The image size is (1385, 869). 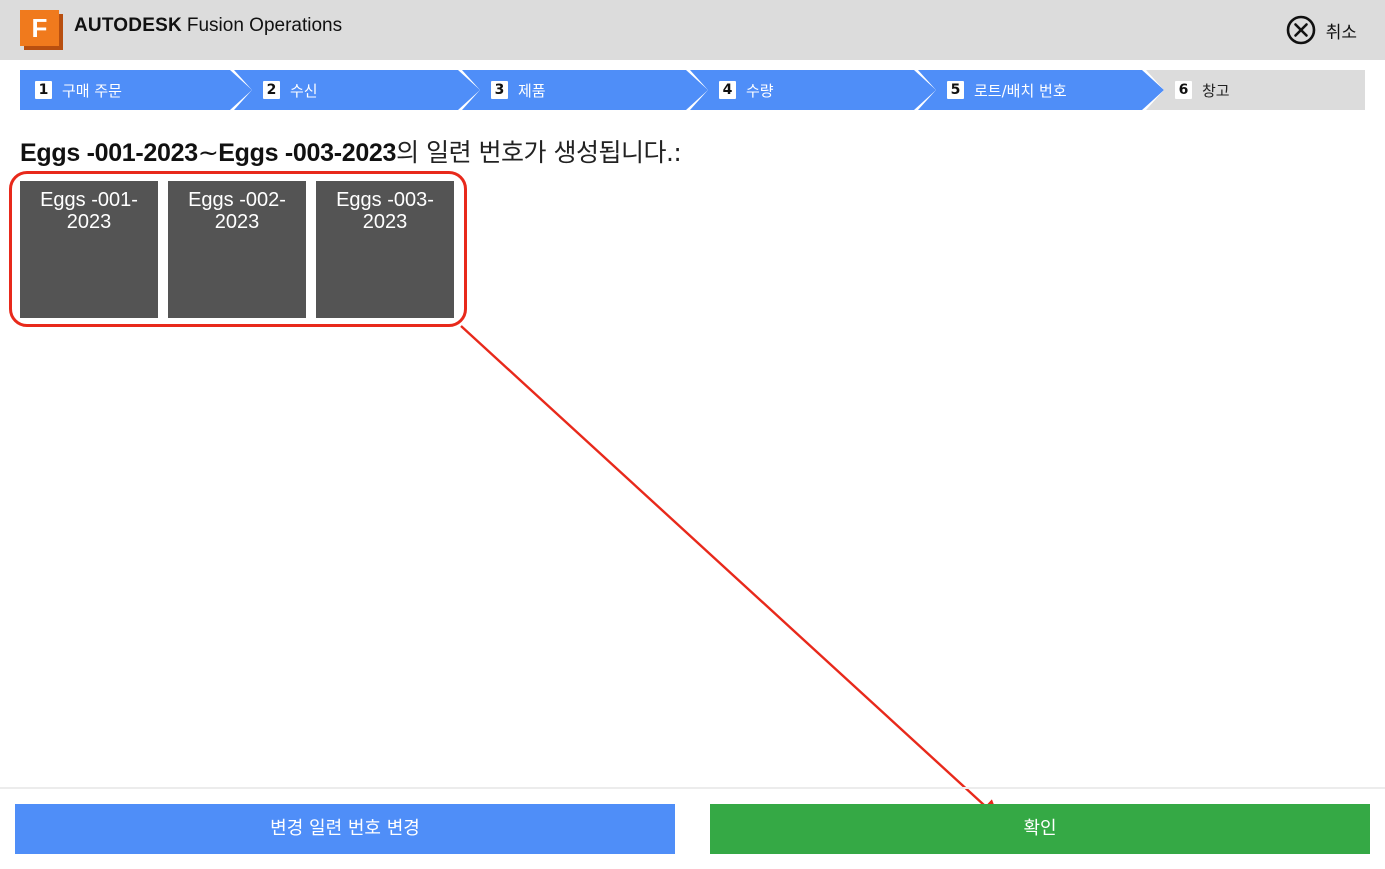 I want to click on step-purchase-order: 1 구매 주문, so click(x=136, y=90).